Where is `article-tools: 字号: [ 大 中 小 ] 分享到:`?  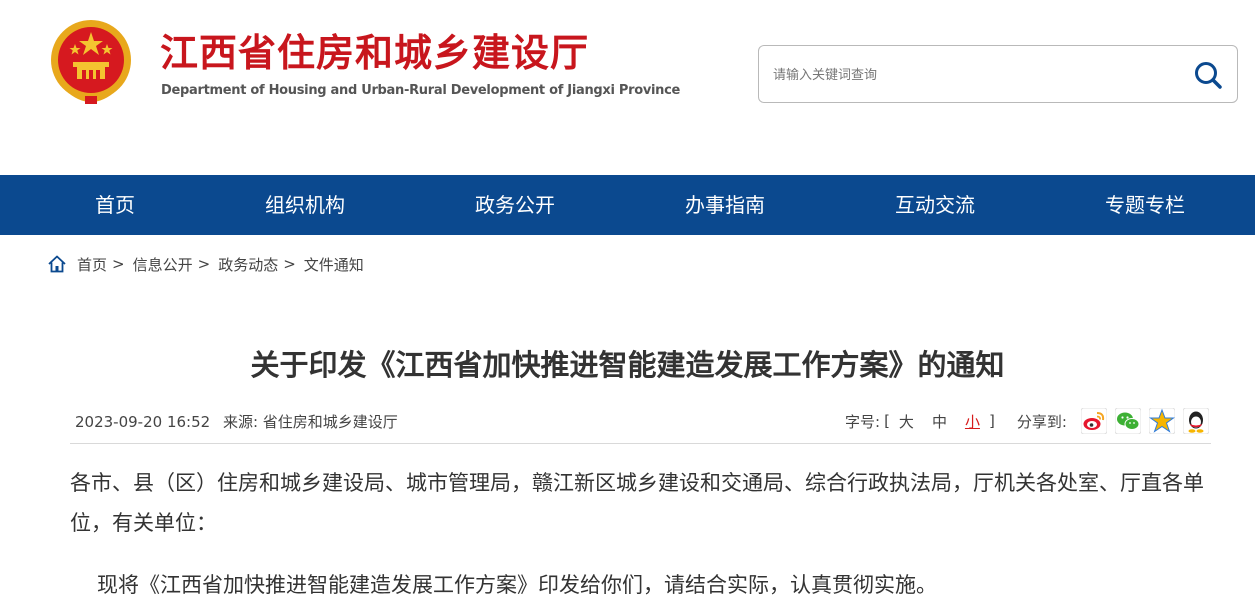 article-tools: 字号: [ 大 中 小 ] 分享到: is located at coordinates (1031, 421).